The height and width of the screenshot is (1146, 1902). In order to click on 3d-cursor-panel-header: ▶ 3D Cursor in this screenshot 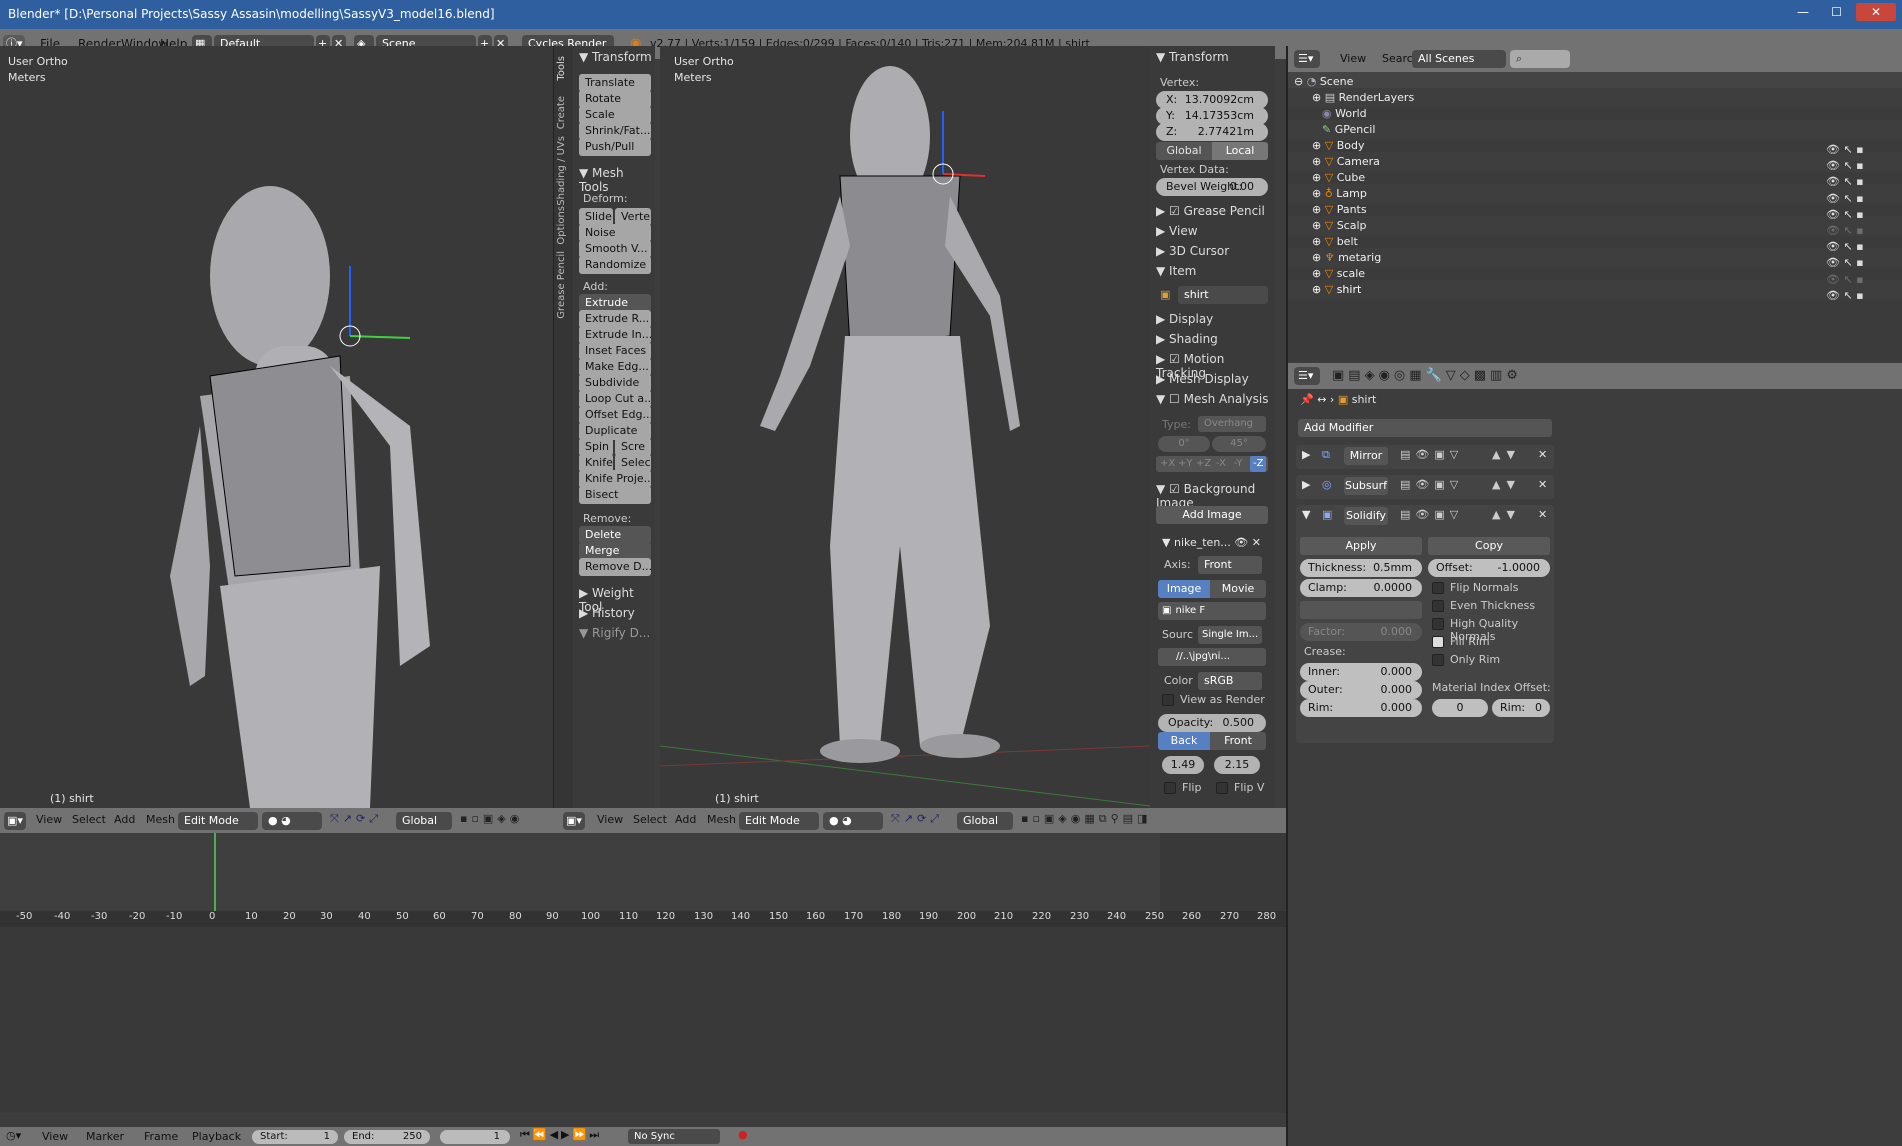, I will do `click(1192, 251)`.